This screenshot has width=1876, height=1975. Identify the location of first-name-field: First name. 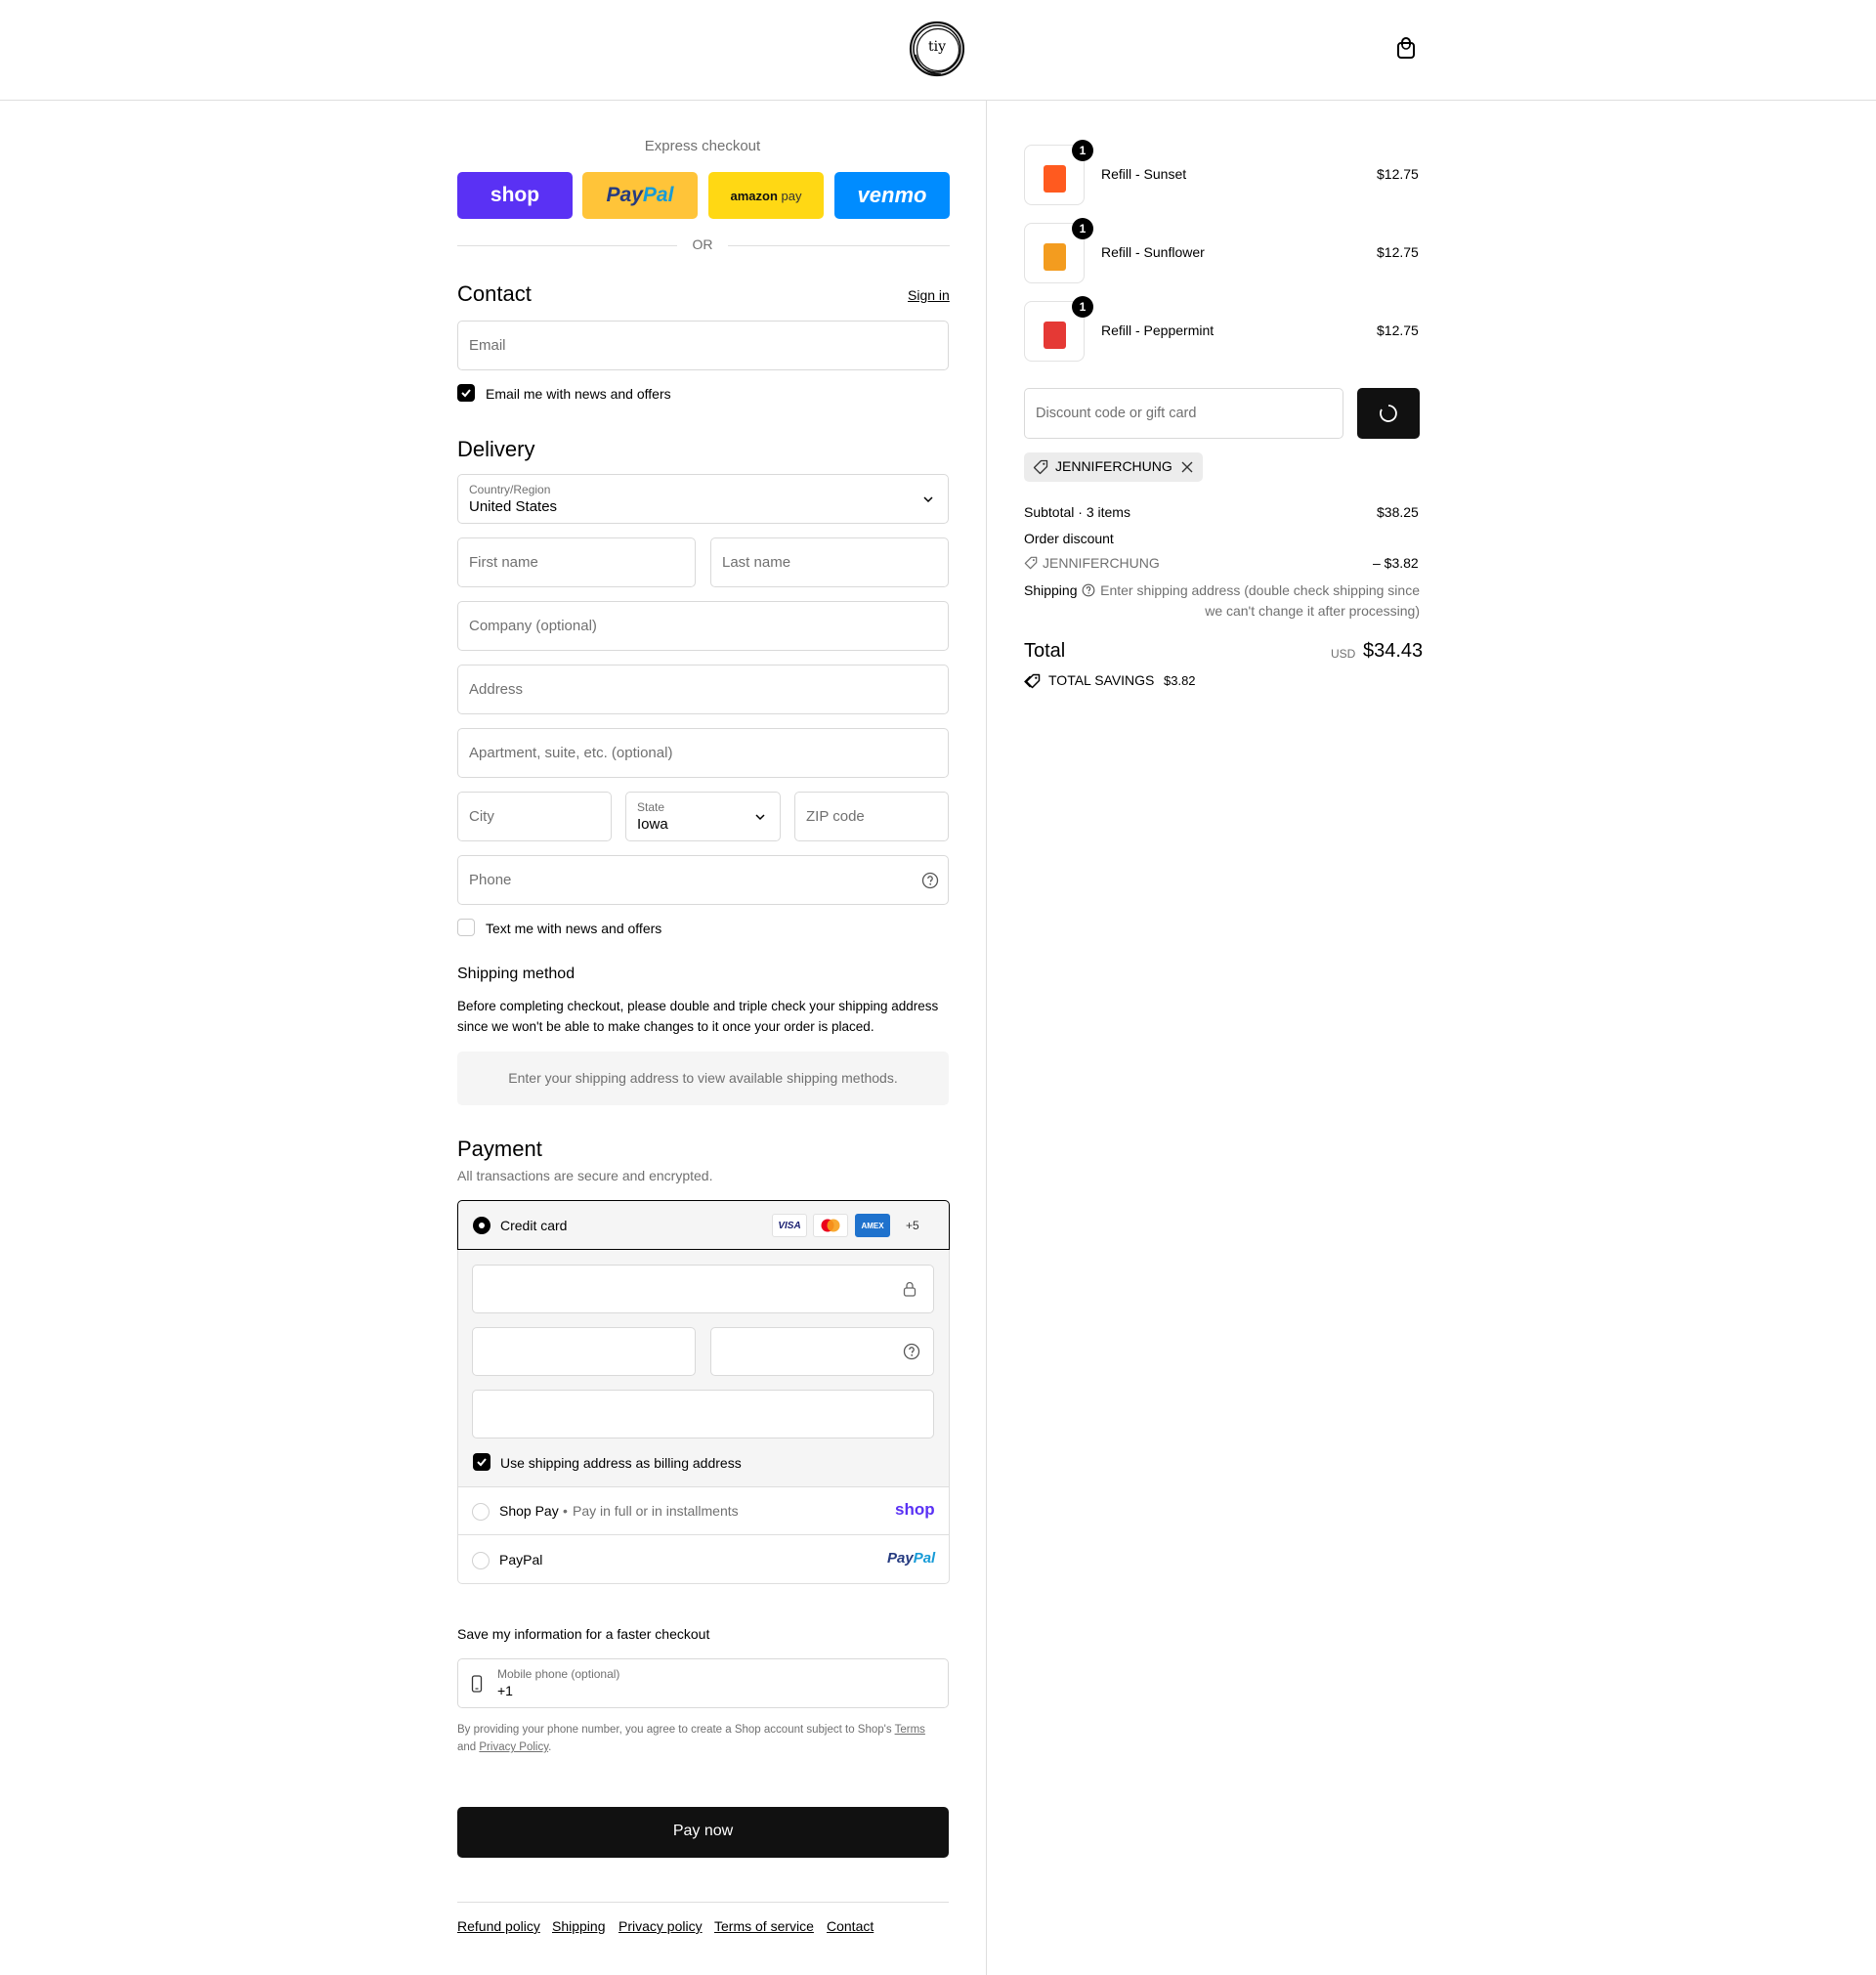
(576, 562).